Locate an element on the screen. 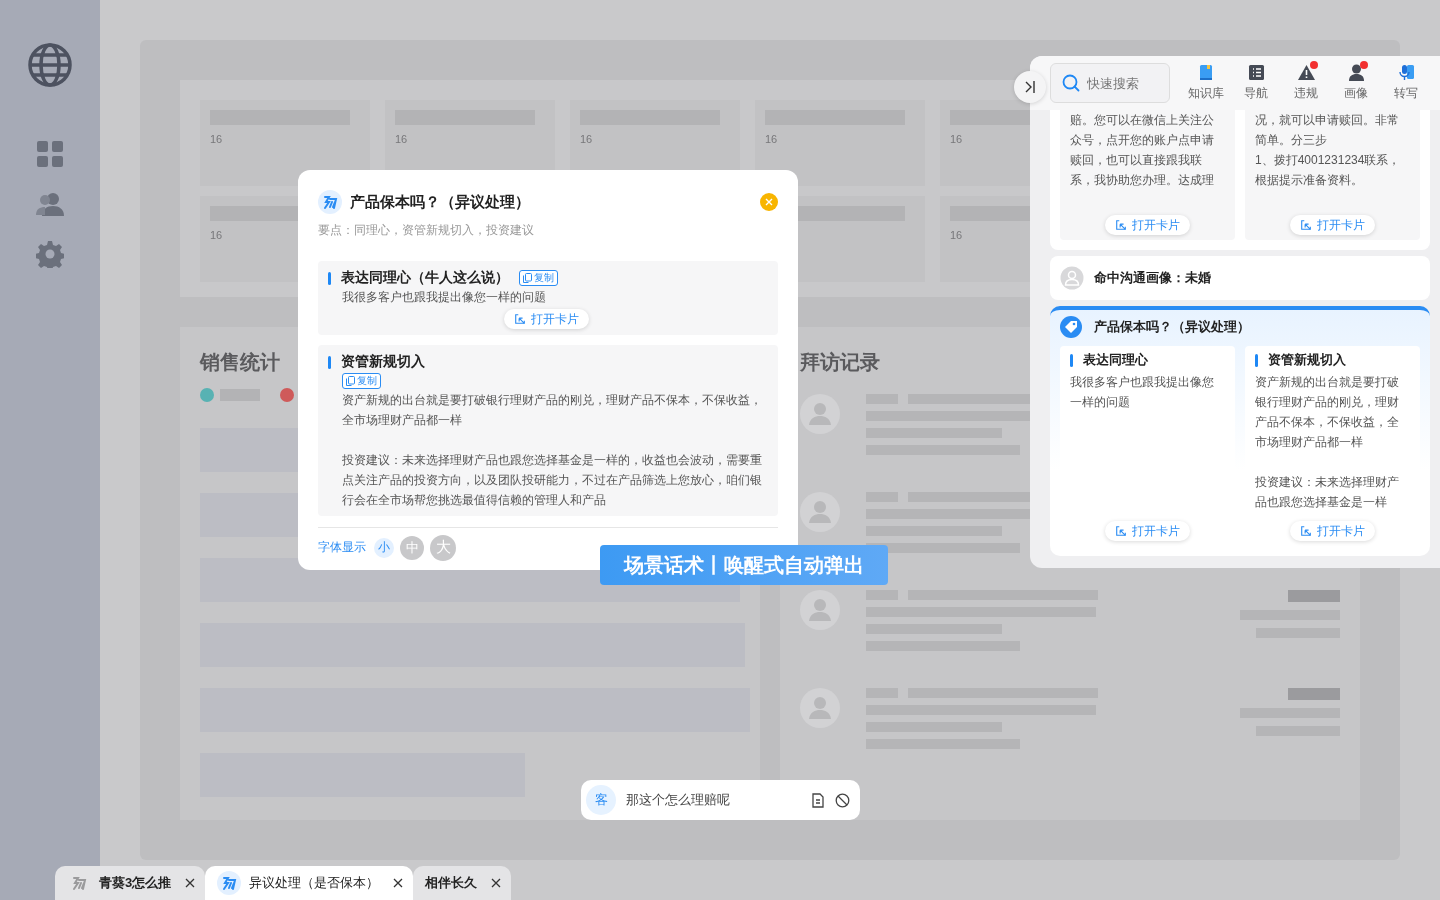 This screenshot has height=900, width=1440. search-field: 快速搜索 is located at coordinates (1110, 83).